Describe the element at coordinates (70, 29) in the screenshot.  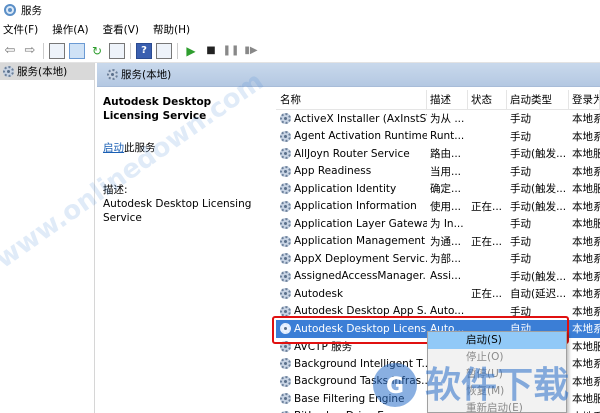
I see `menu-action: 操作(A)` at that location.